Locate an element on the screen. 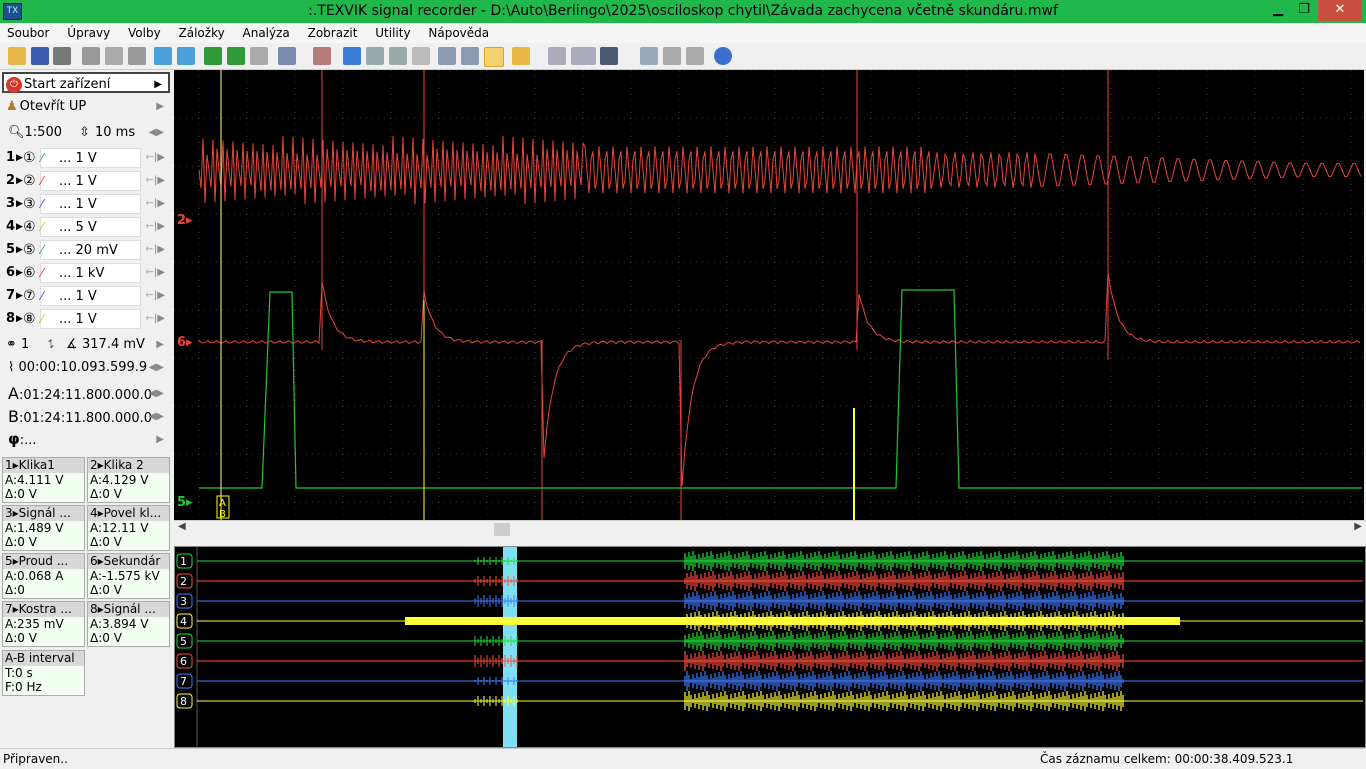 The image size is (1366, 769). wand-icon is located at coordinates (137, 56).